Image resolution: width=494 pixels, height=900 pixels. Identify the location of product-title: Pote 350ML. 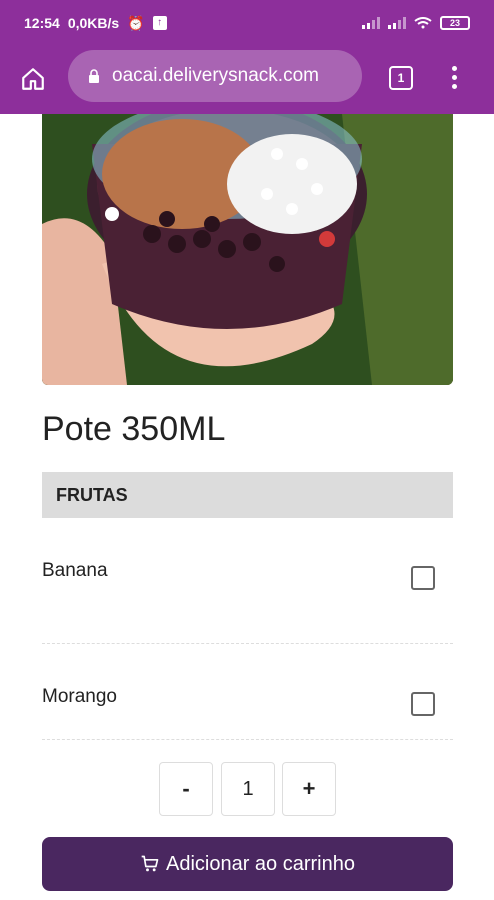
(134, 429).